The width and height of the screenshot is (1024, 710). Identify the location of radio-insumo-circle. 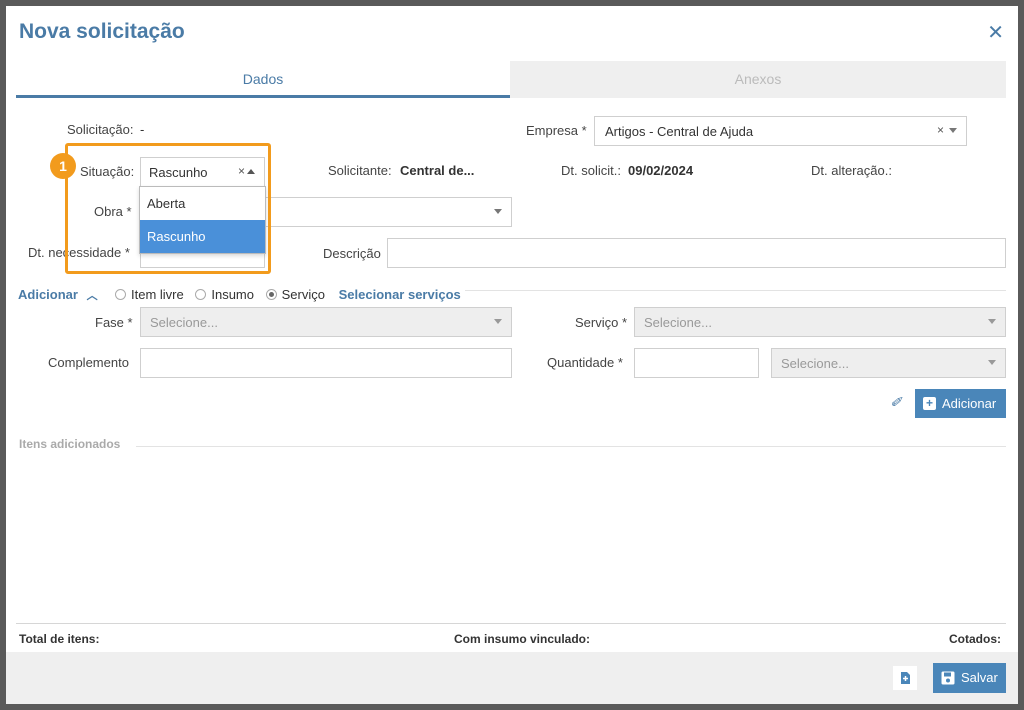
(201, 294).